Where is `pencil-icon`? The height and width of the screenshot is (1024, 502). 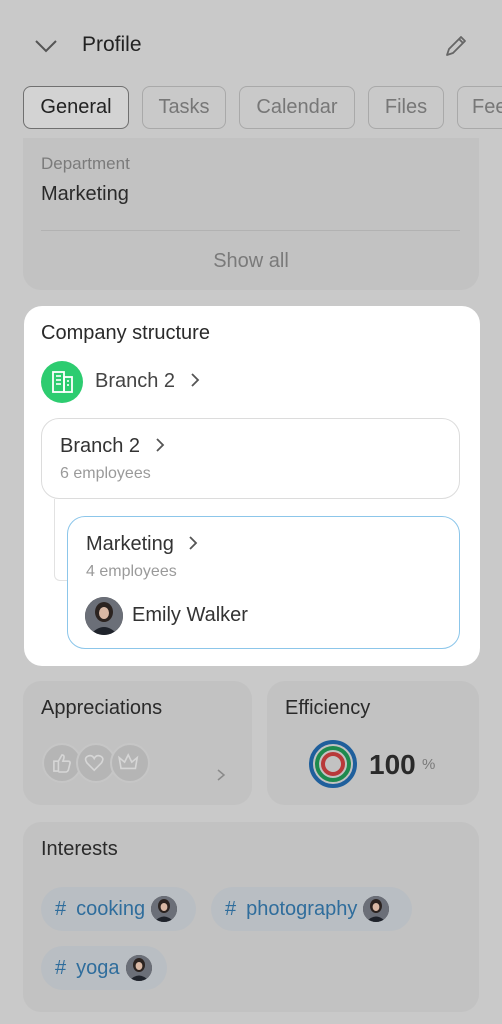 pencil-icon is located at coordinates (456, 46).